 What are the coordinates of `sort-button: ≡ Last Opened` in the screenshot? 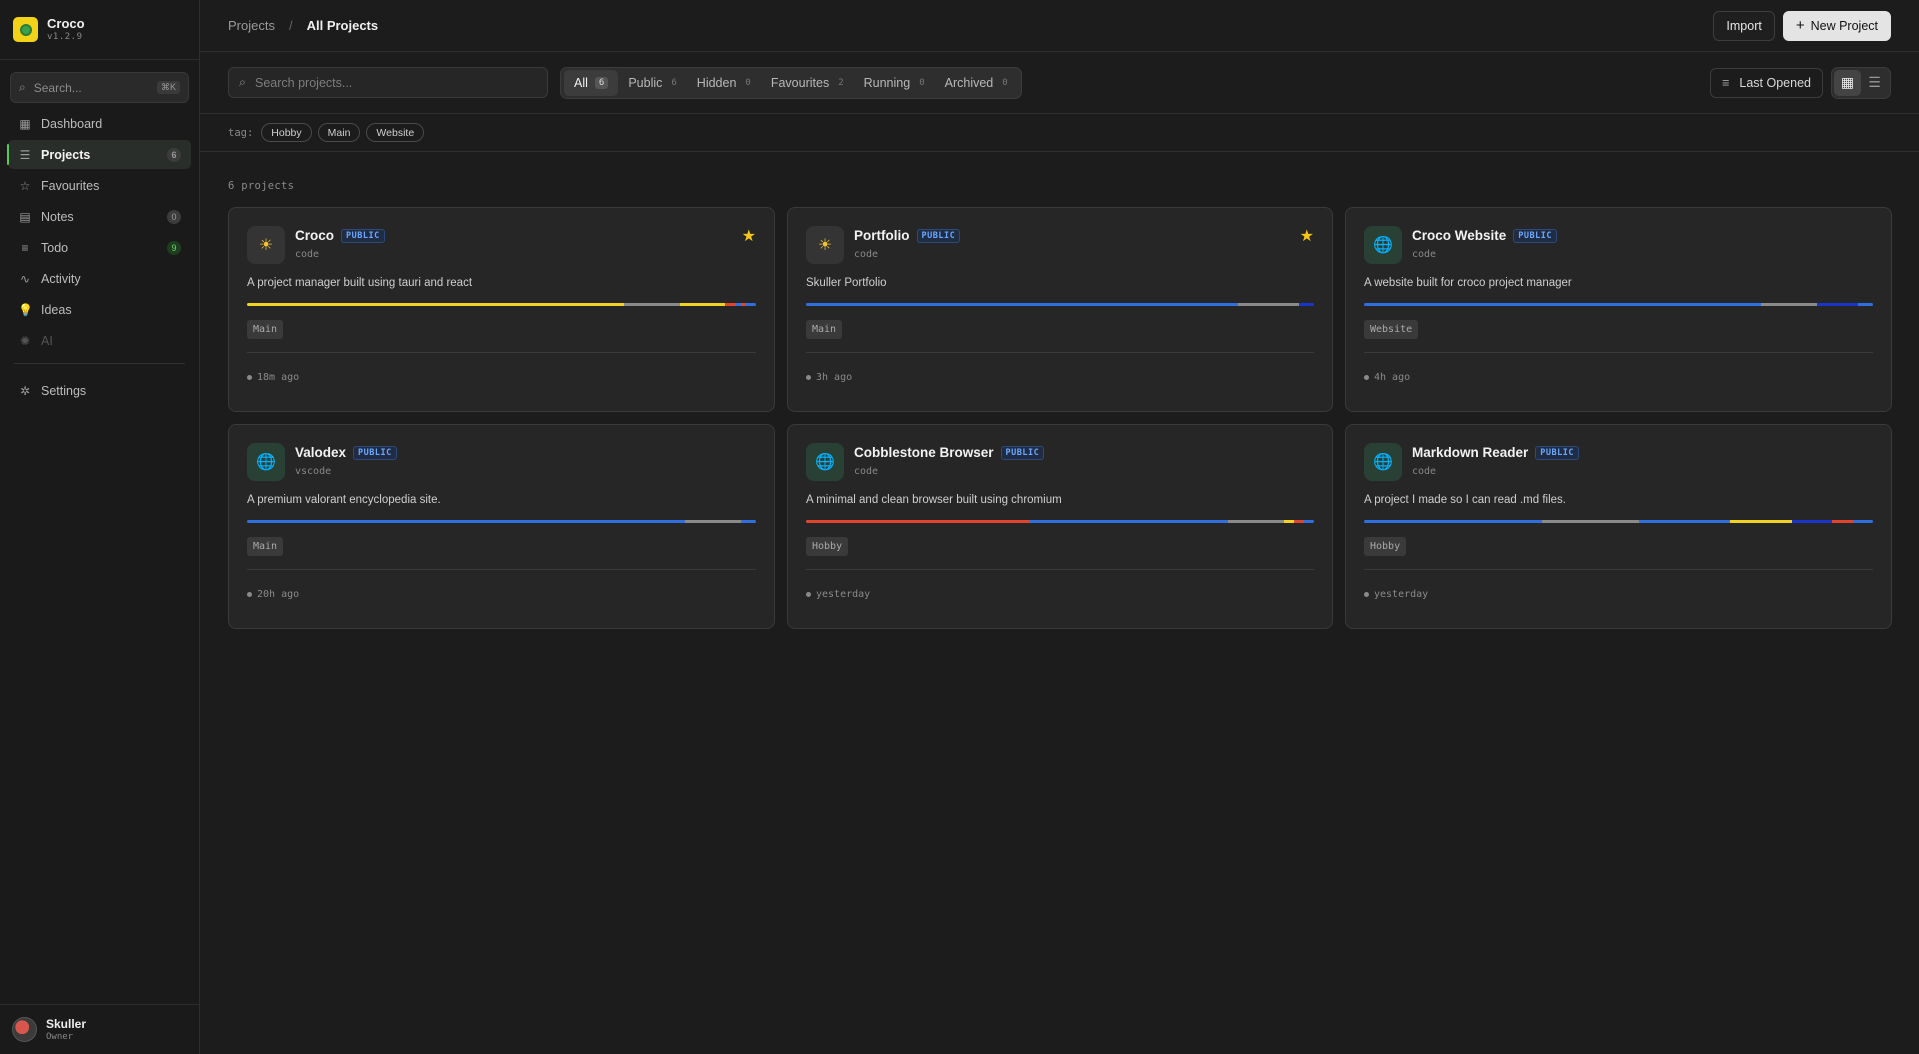 It's located at (1766, 82).